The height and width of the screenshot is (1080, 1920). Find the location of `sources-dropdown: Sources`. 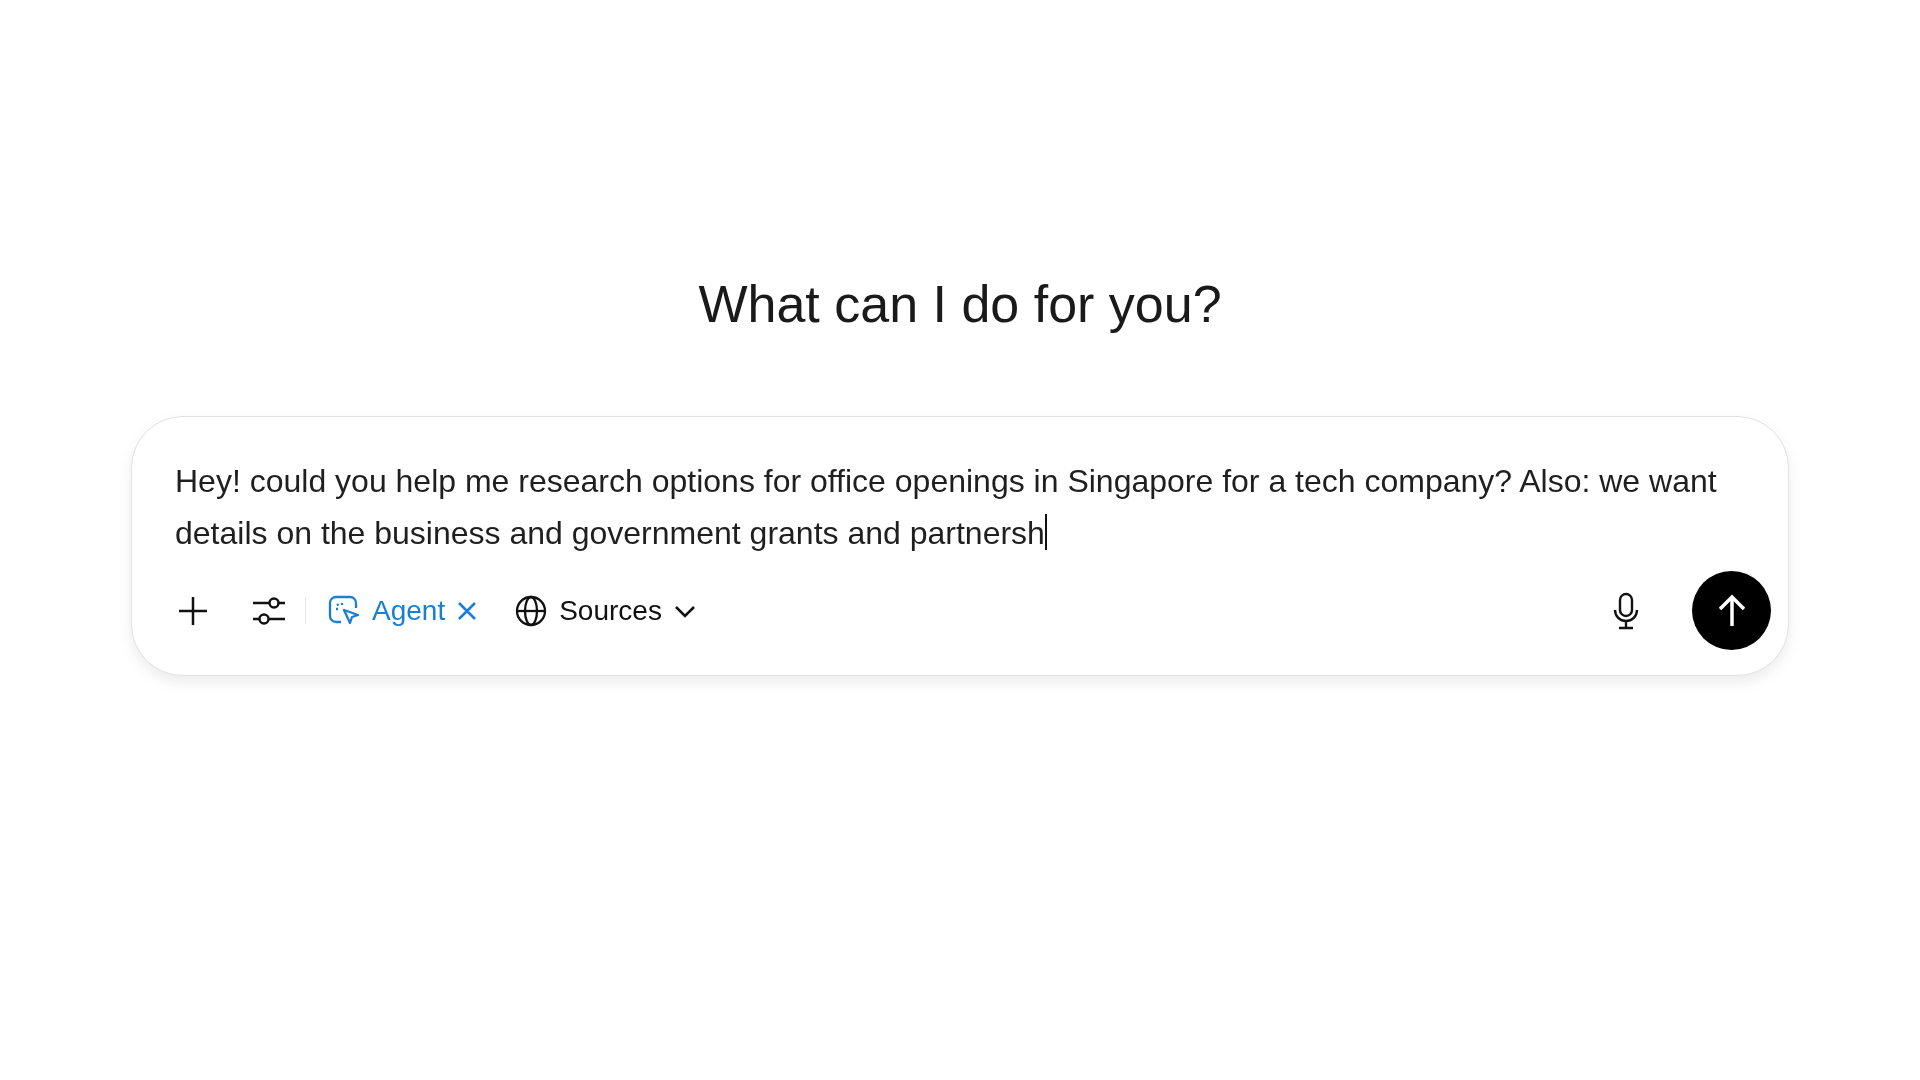

sources-dropdown: Sources is located at coordinates (605, 610).